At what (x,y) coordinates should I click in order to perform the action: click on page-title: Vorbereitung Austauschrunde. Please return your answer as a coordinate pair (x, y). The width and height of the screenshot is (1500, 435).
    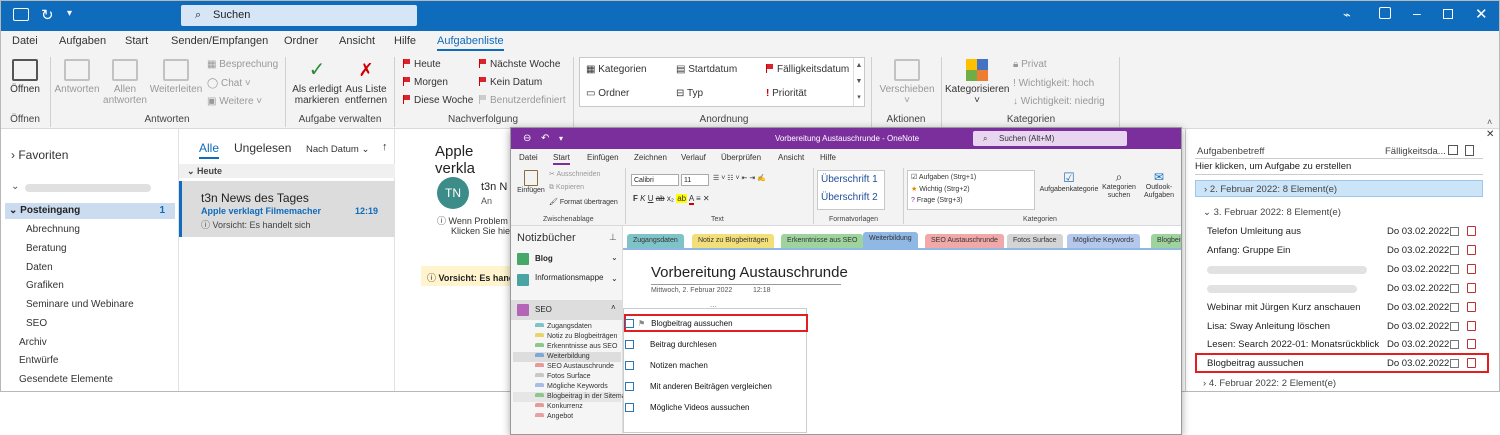
    Looking at the image, I should click on (749, 272).